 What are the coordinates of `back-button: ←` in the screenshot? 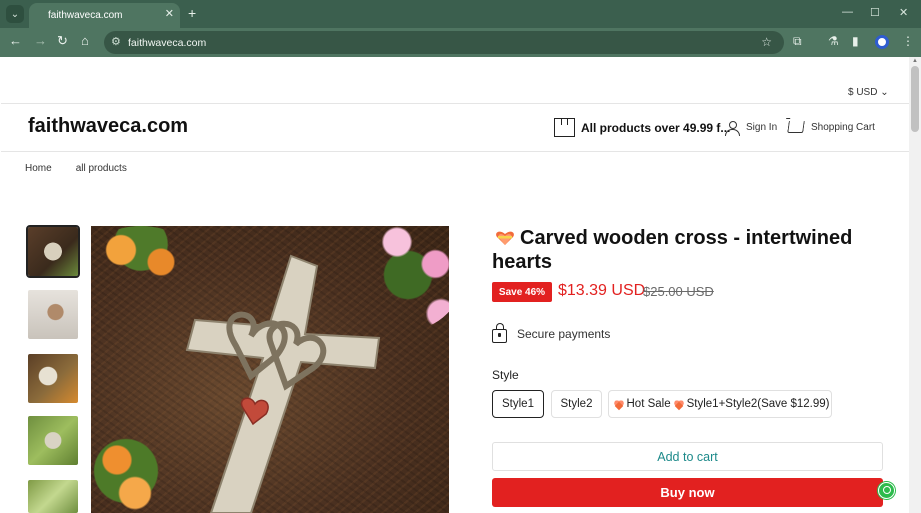 It's located at (15, 40).